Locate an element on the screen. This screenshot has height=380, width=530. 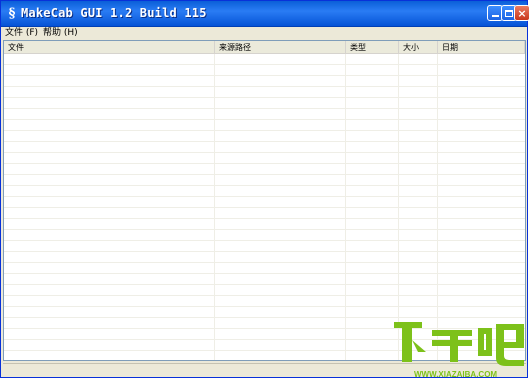
app-icon: § is located at coordinates (12, 13).